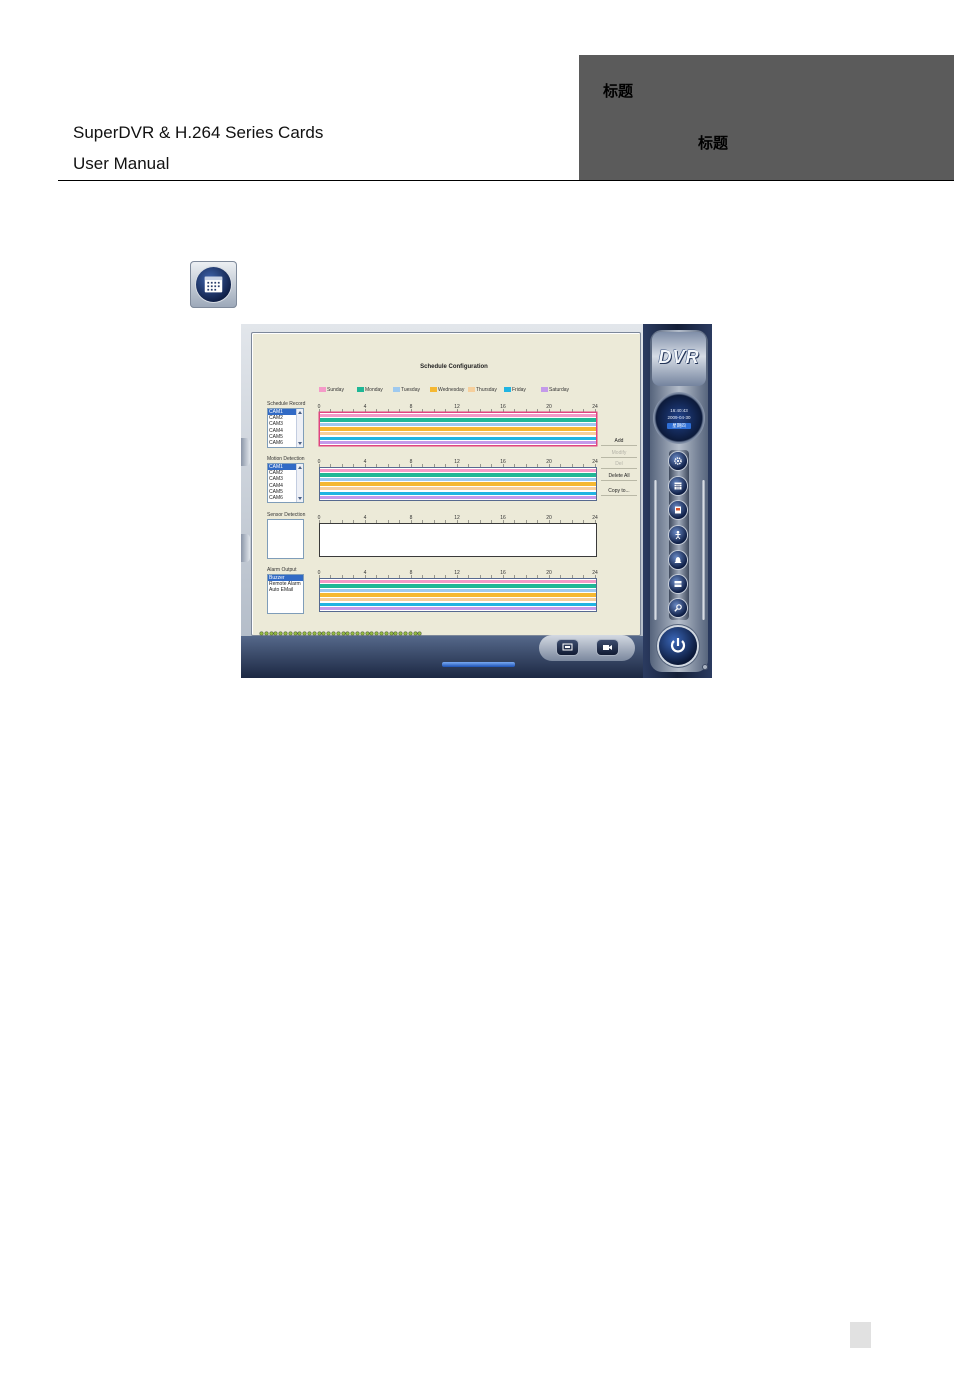  Describe the element at coordinates (451, 389) in the screenshot. I see `legend-label: Wednesday` at that location.